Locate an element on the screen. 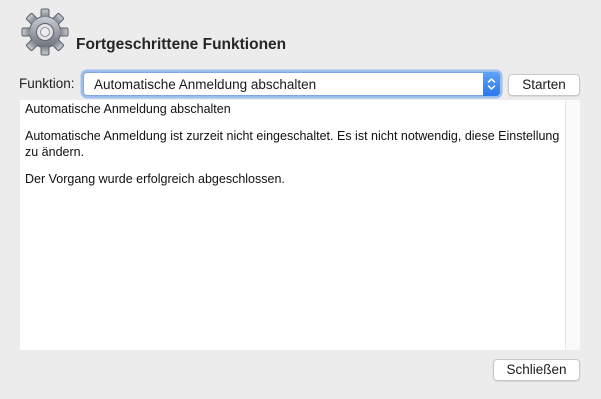 This screenshot has height=399, width=601. select-arrows-icon is located at coordinates (491, 84).